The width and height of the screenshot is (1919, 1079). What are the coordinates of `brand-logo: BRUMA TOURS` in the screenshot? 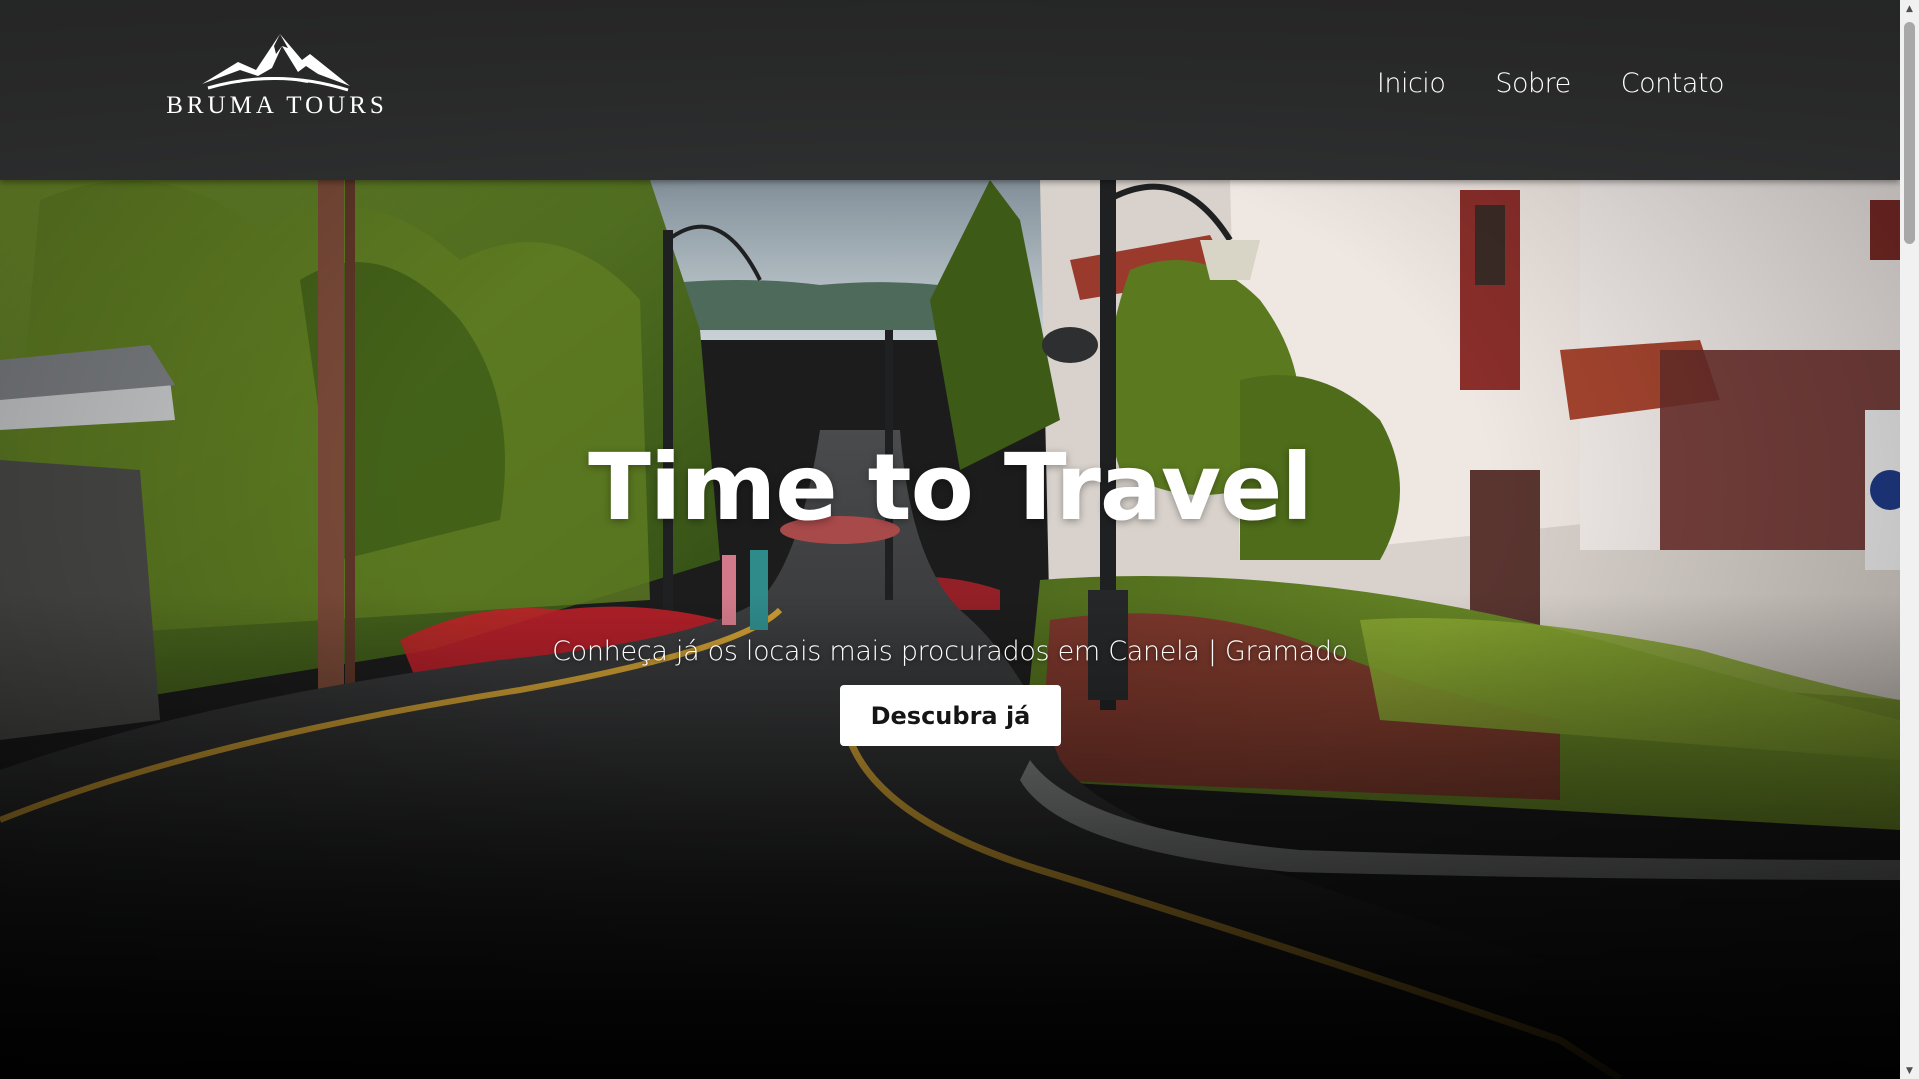 It's located at (277, 74).